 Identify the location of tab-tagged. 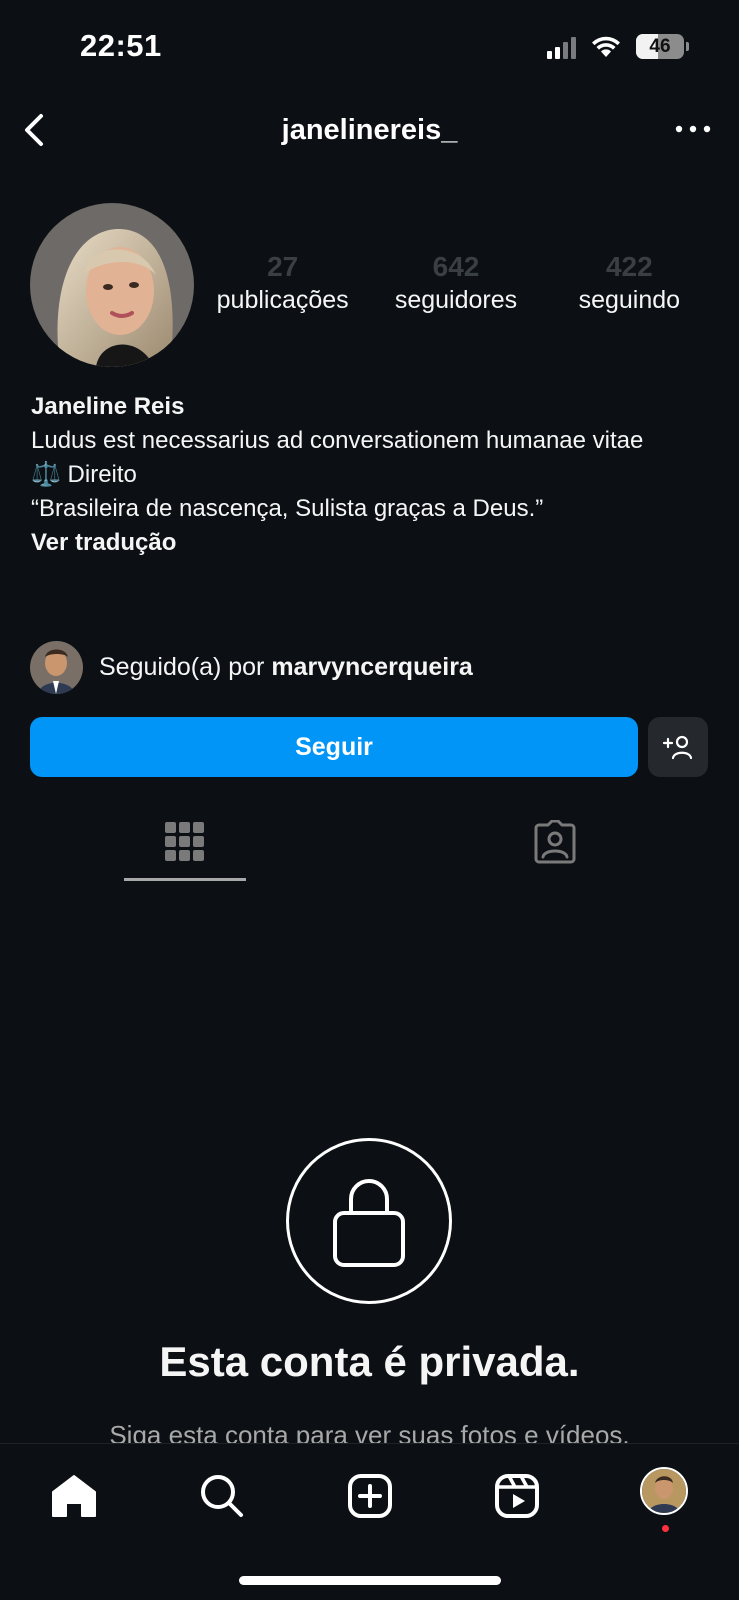
(555, 846).